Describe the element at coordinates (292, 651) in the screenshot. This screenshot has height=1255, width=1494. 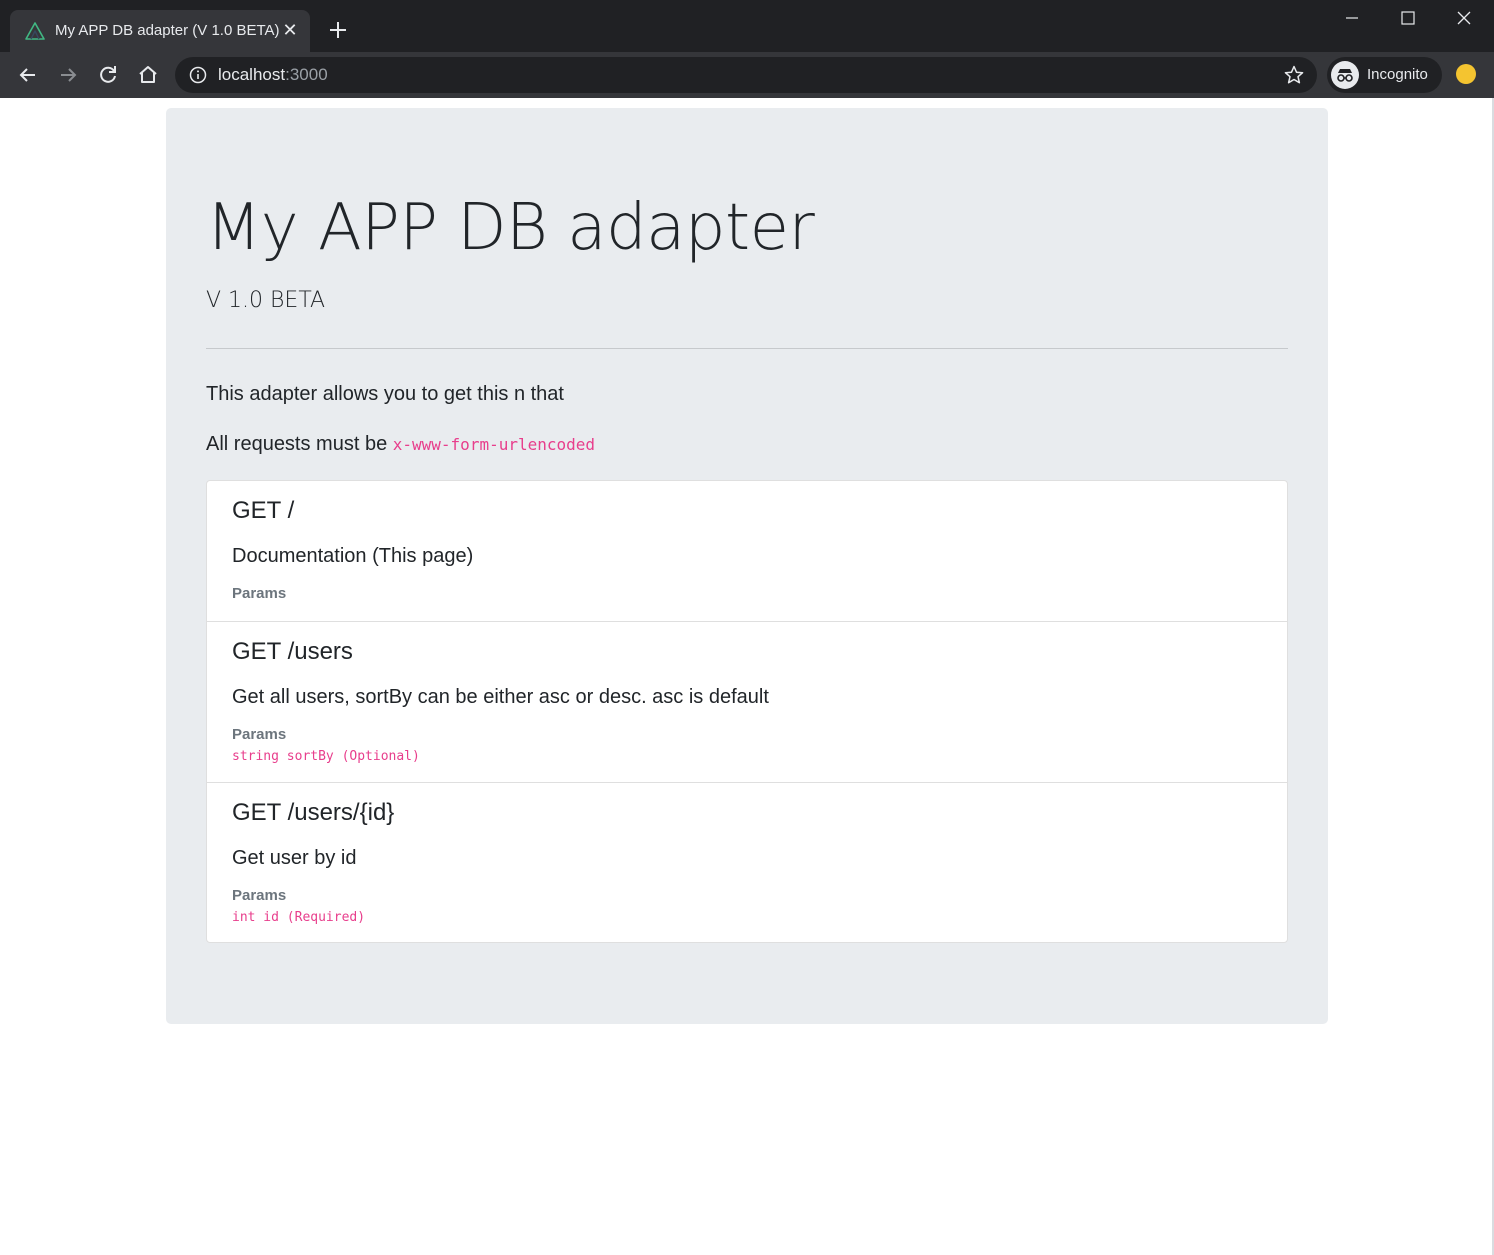
I see `endpoint-method-path: GET /users` at that location.